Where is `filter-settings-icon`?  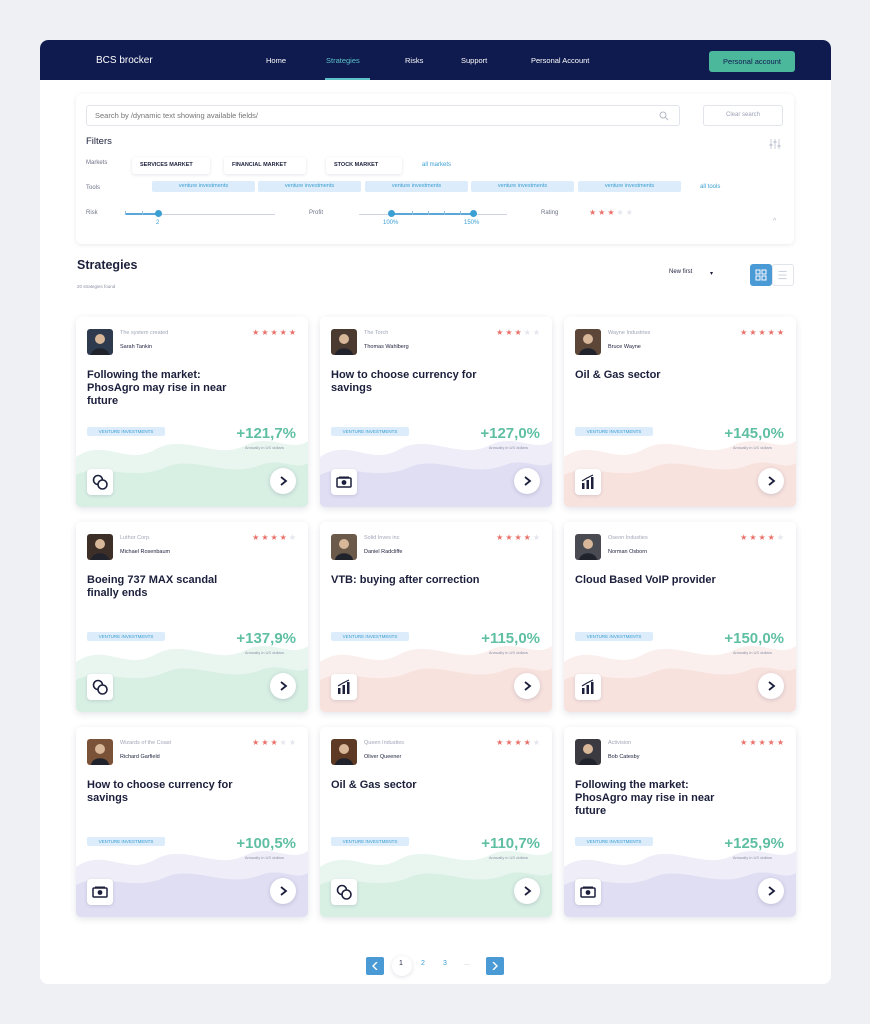
filter-settings-icon is located at coordinates (775, 144).